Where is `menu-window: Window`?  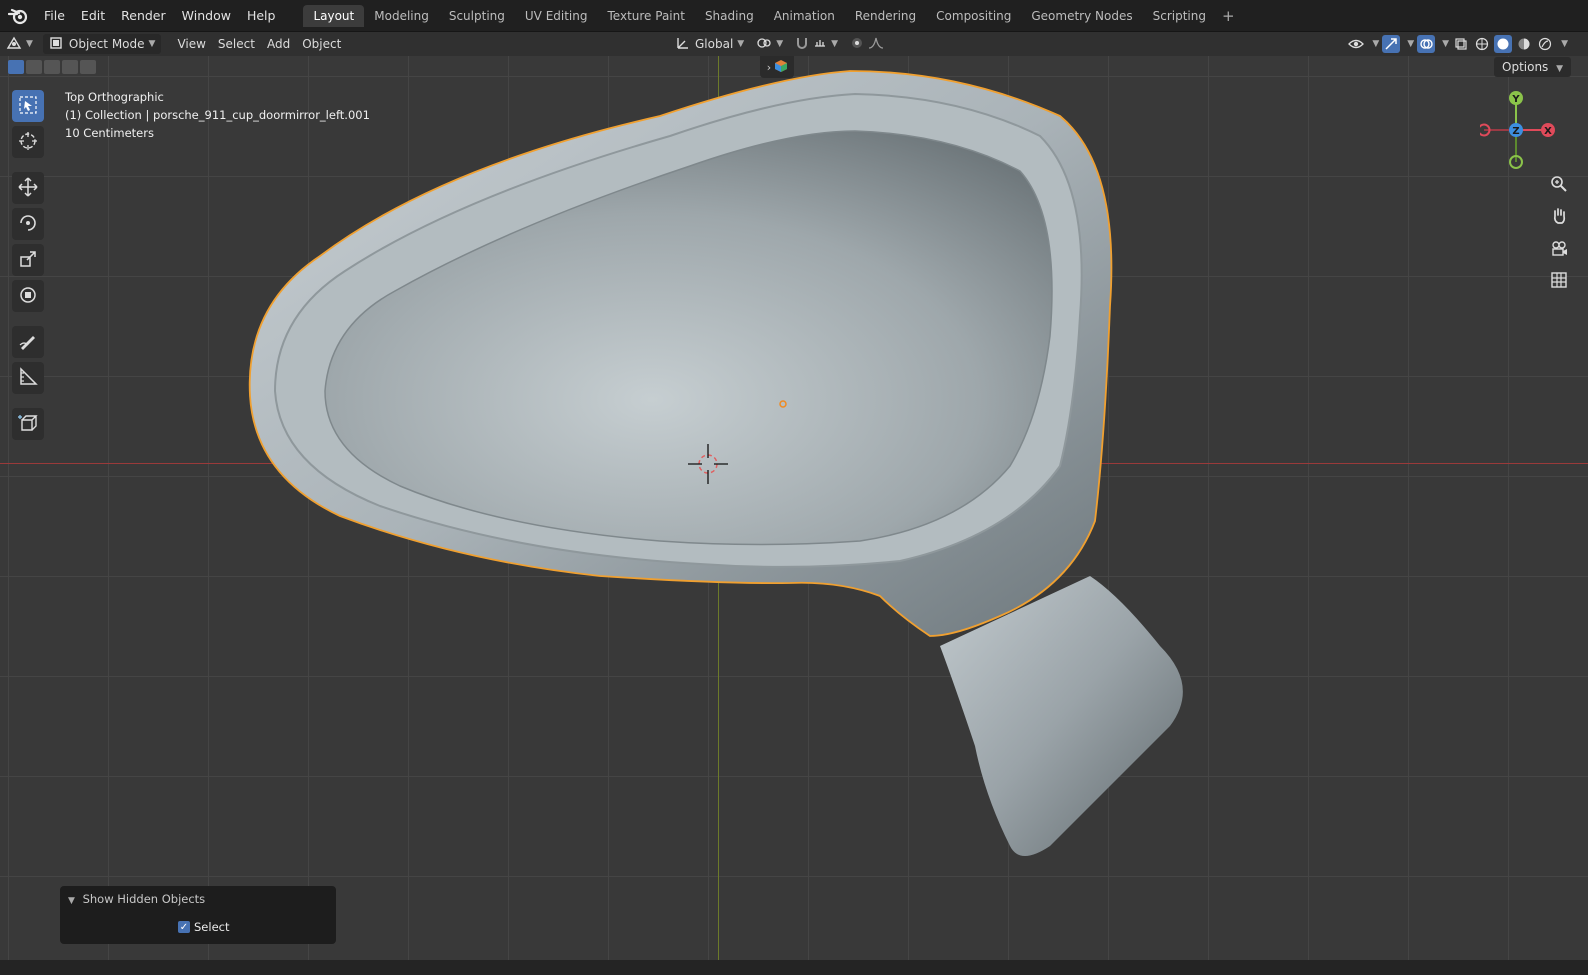
menu-window: Window is located at coordinates (206, 16).